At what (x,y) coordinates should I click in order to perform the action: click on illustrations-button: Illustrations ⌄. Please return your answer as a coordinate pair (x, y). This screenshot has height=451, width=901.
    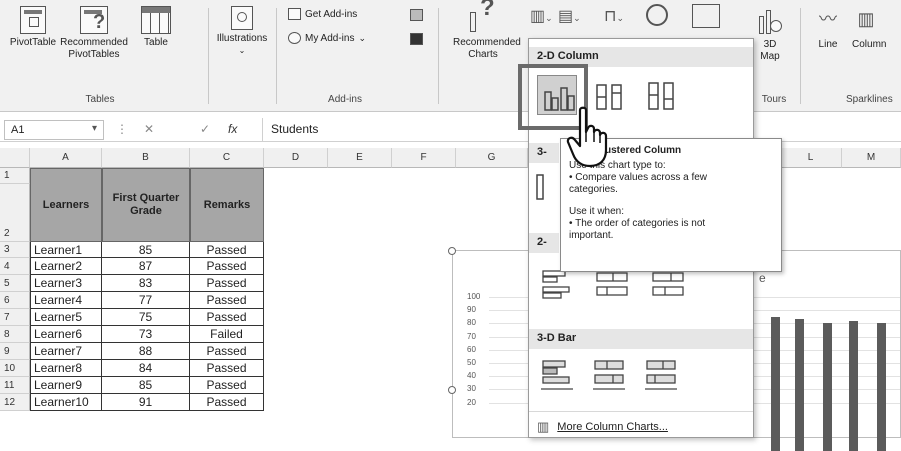
    Looking at the image, I should click on (242, 31).